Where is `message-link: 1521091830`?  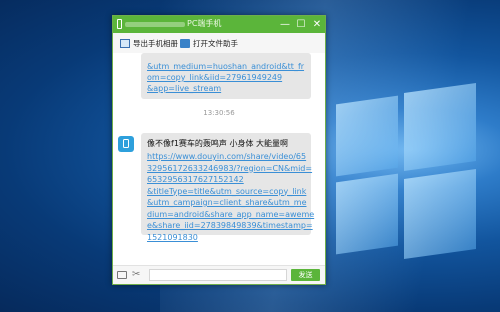
message-link: 1521091830 is located at coordinates (172, 238).